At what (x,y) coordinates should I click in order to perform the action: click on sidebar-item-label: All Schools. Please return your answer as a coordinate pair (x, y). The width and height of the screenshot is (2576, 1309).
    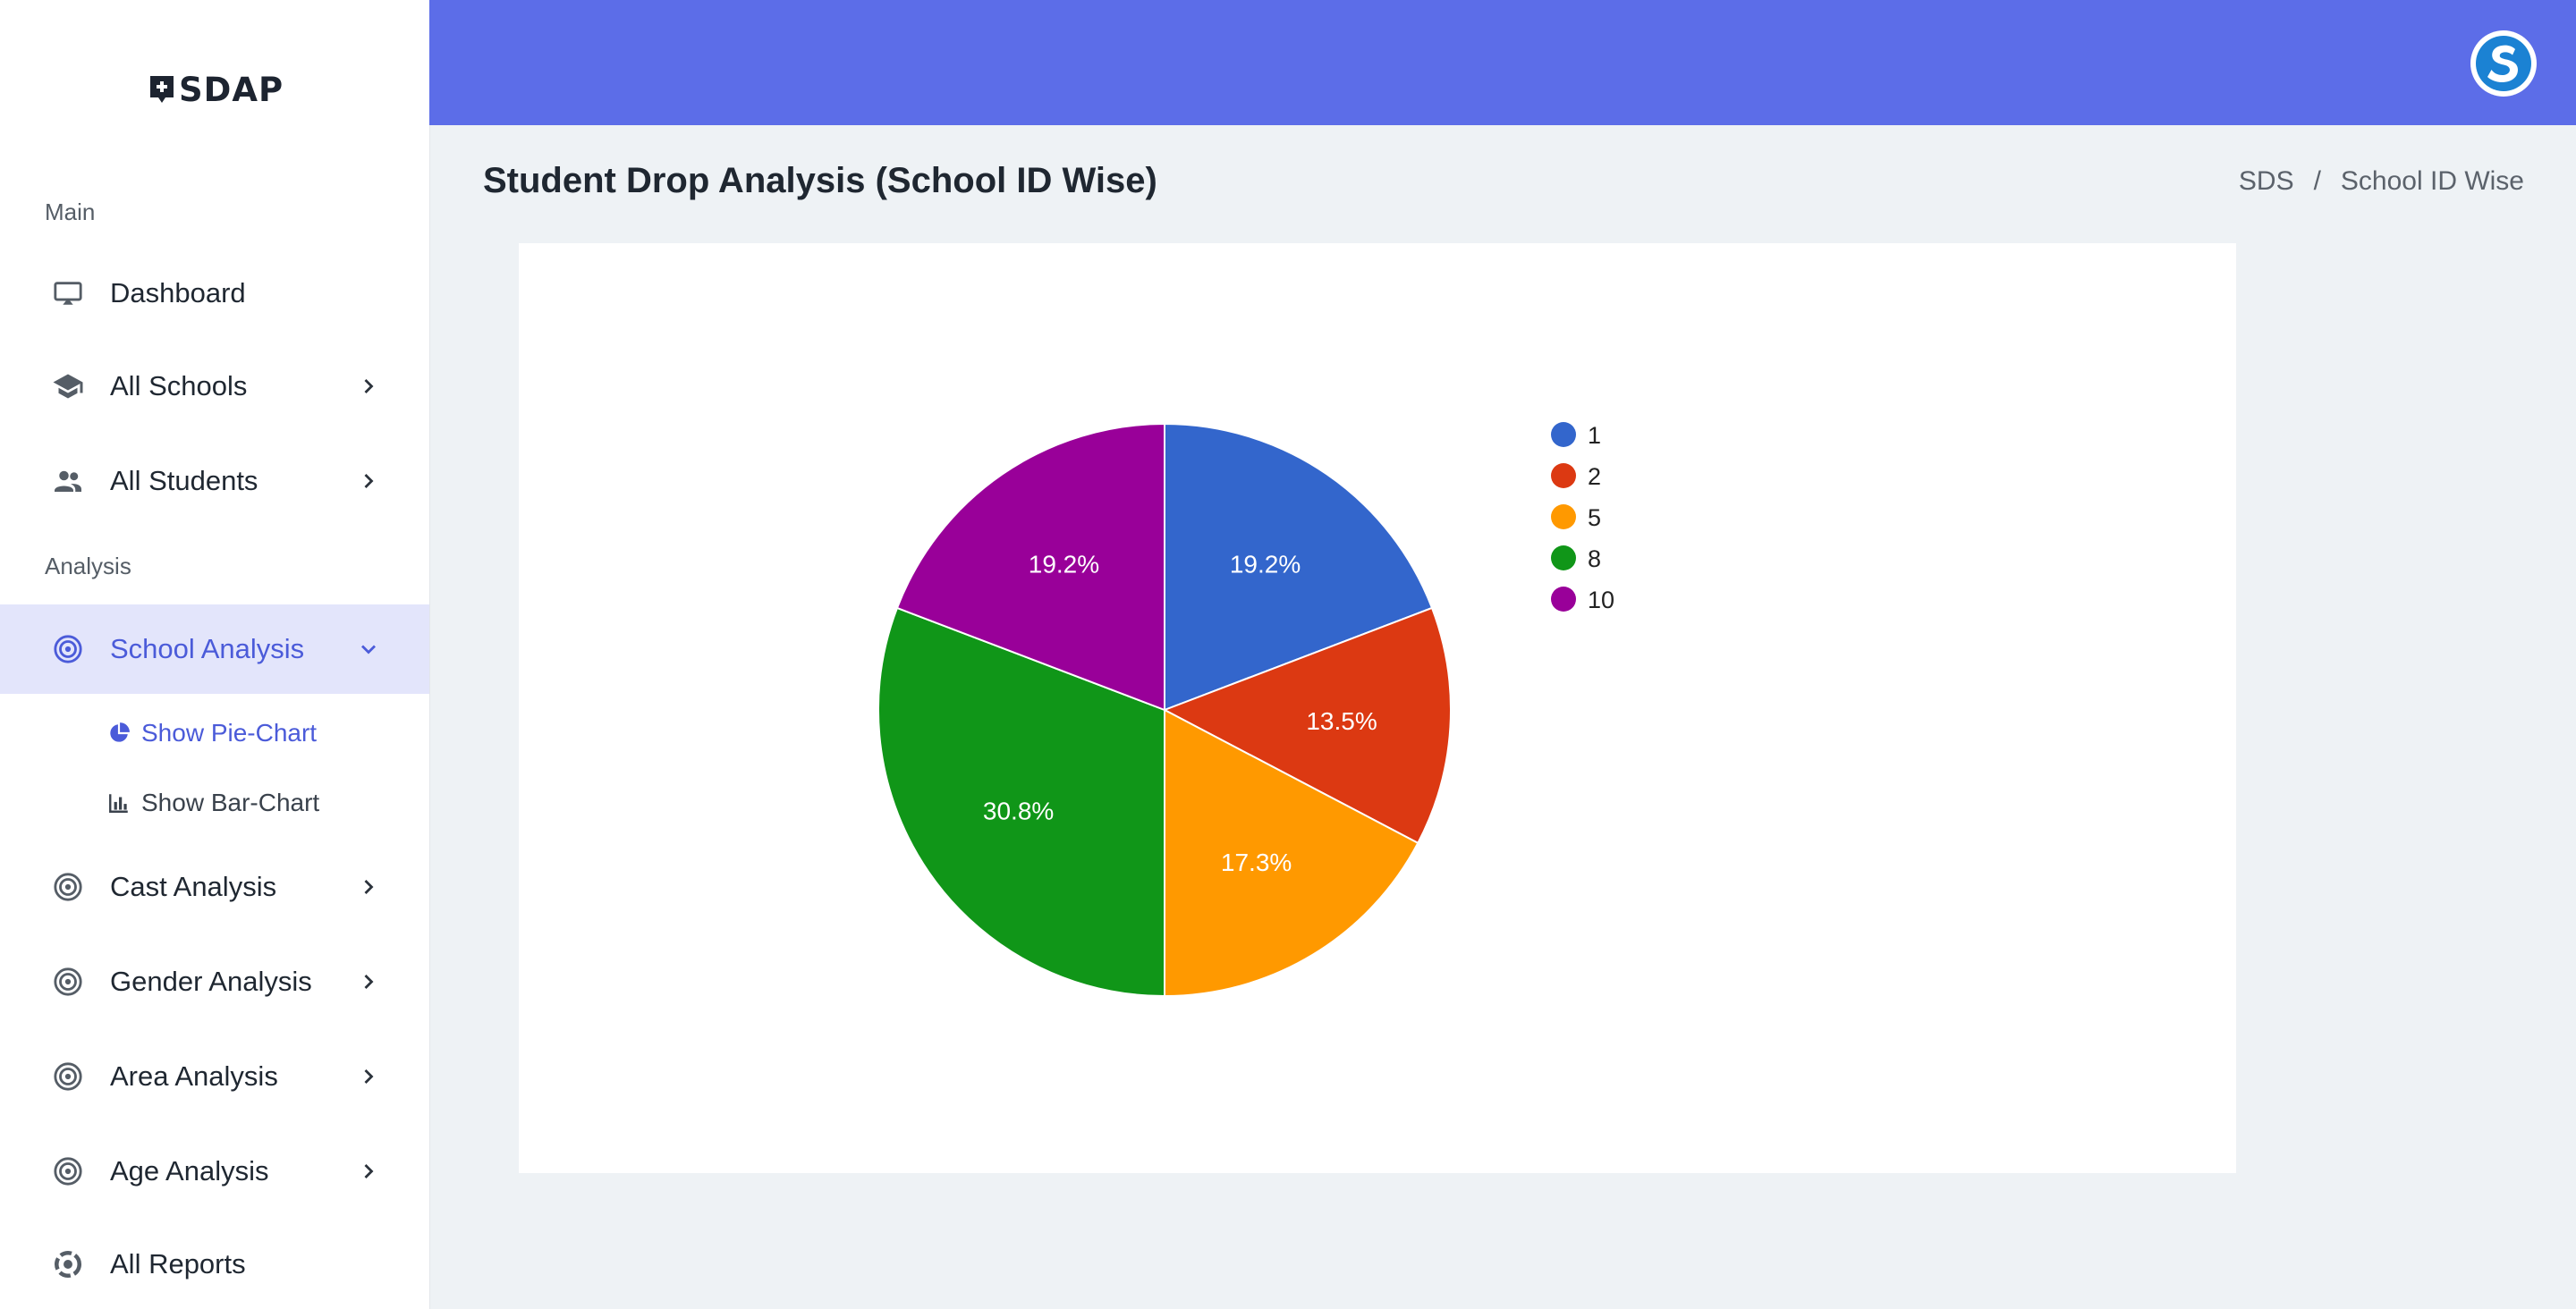
    Looking at the image, I should click on (179, 385).